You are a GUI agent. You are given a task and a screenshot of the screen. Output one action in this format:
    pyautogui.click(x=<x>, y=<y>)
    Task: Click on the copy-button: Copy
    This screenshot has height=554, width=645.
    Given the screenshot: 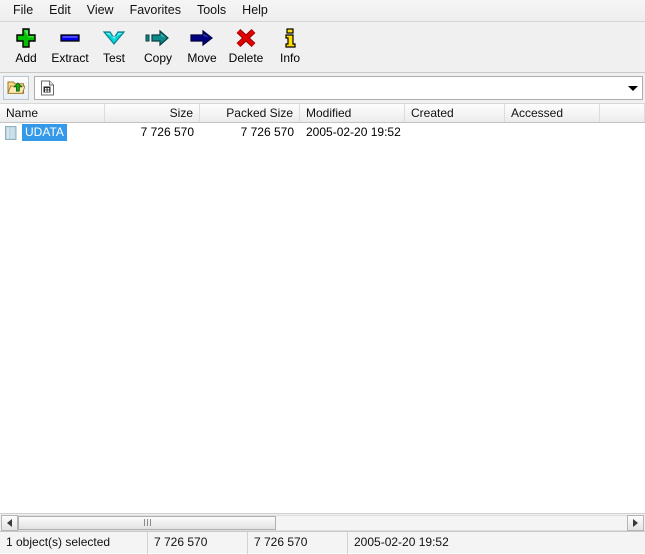 What is the action you would take?
    pyautogui.click(x=158, y=46)
    